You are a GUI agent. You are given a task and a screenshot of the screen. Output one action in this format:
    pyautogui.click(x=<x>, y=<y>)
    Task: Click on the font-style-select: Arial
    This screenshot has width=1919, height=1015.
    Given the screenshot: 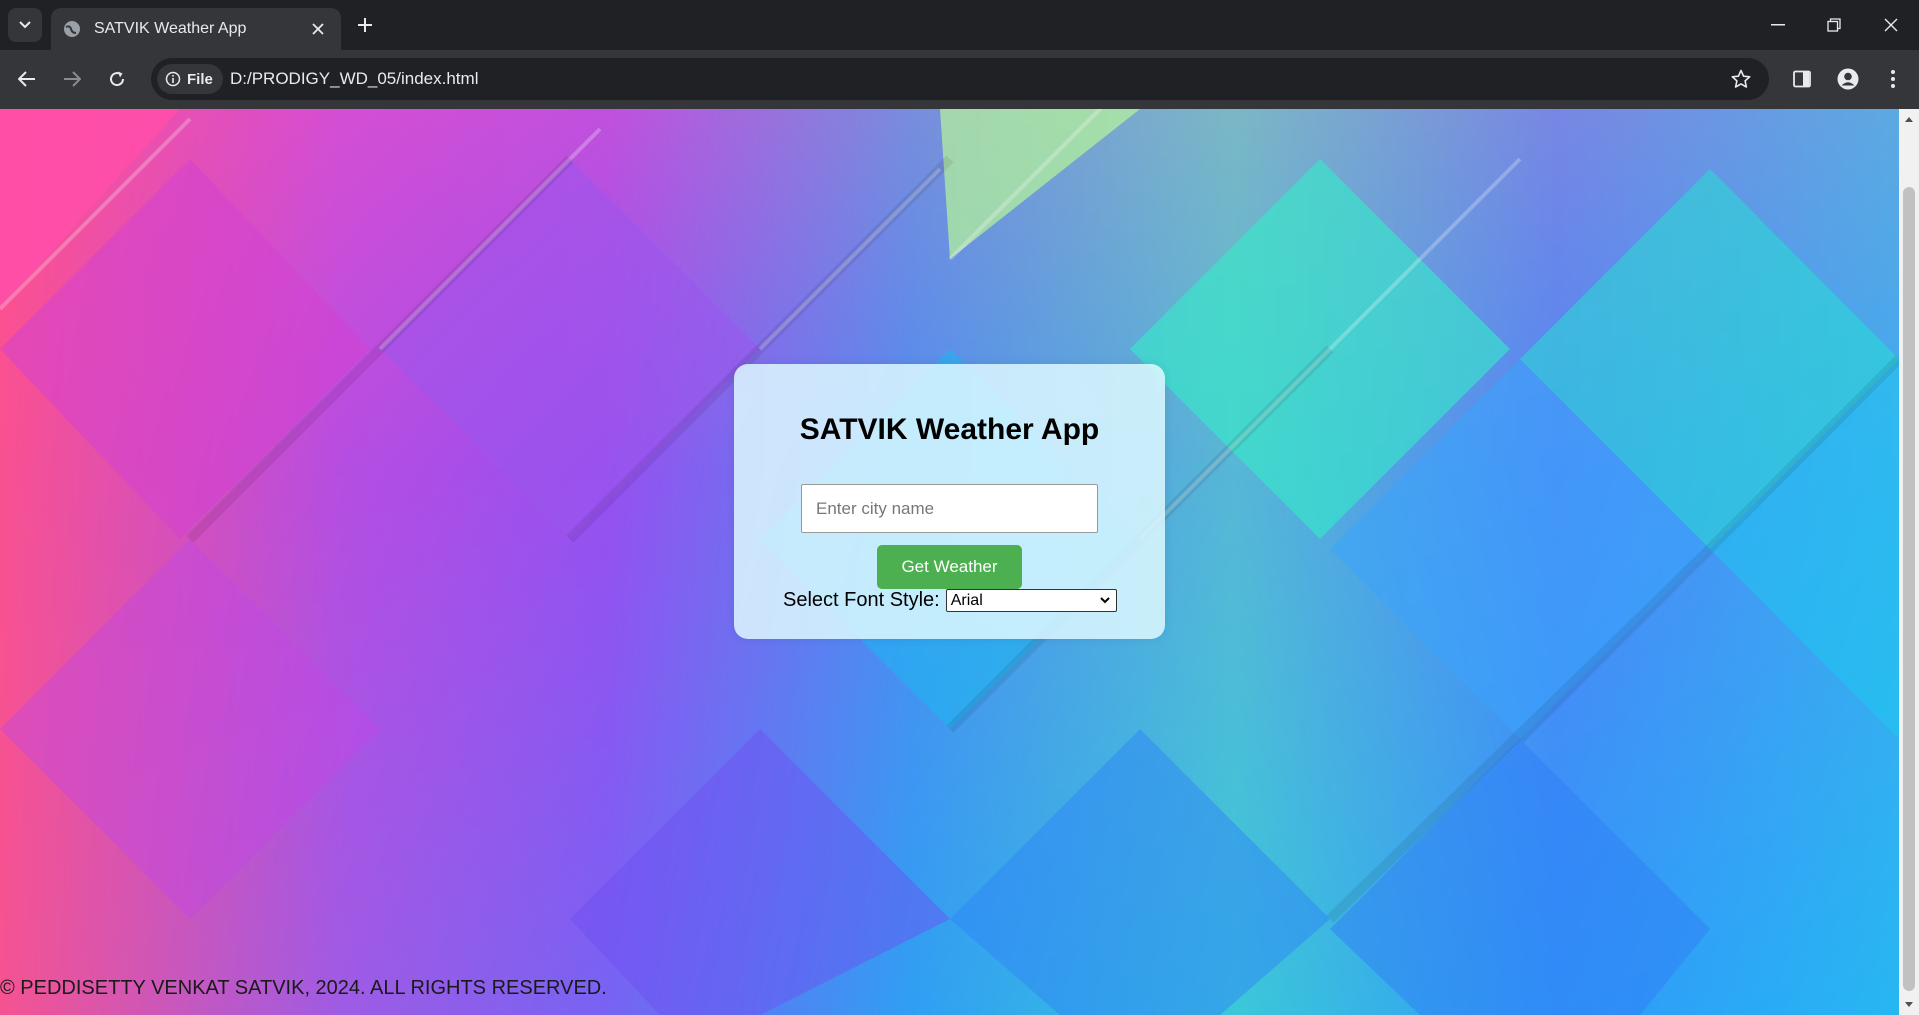 What is the action you would take?
    pyautogui.click(x=1031, y=600)
    